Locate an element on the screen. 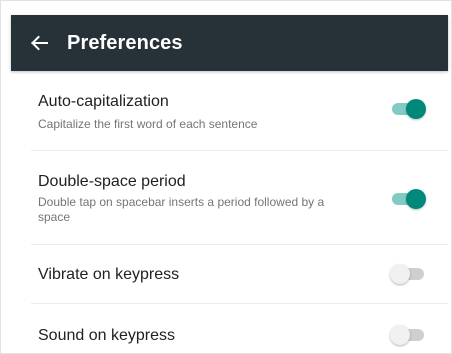  page-title: Preferences is located at coordinates (125, 42).